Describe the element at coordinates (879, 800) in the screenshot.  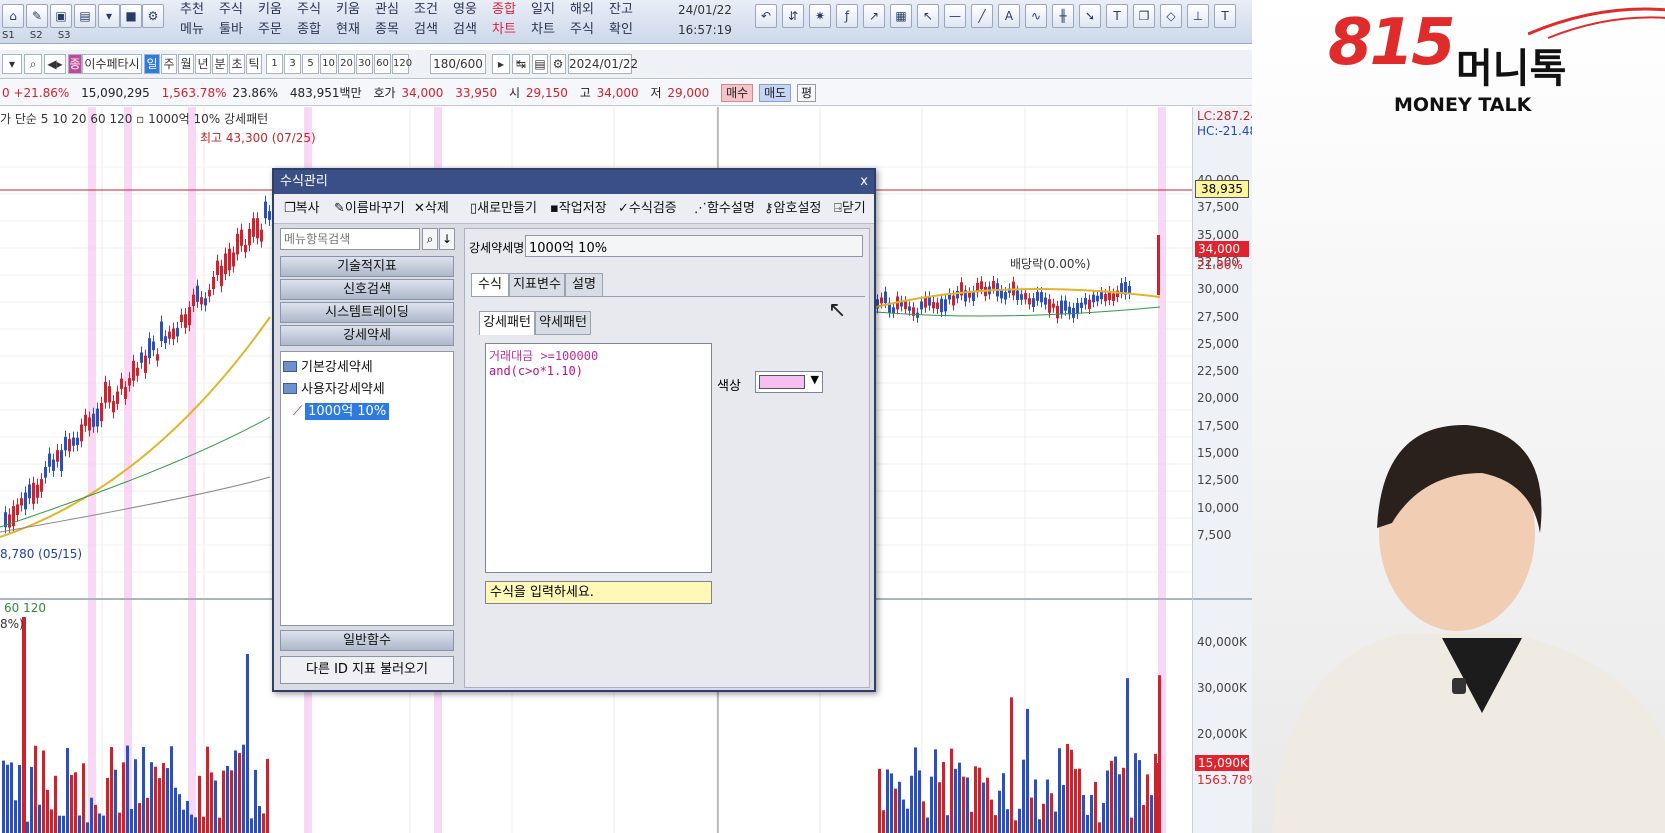
I see `volume-bar` at that location.